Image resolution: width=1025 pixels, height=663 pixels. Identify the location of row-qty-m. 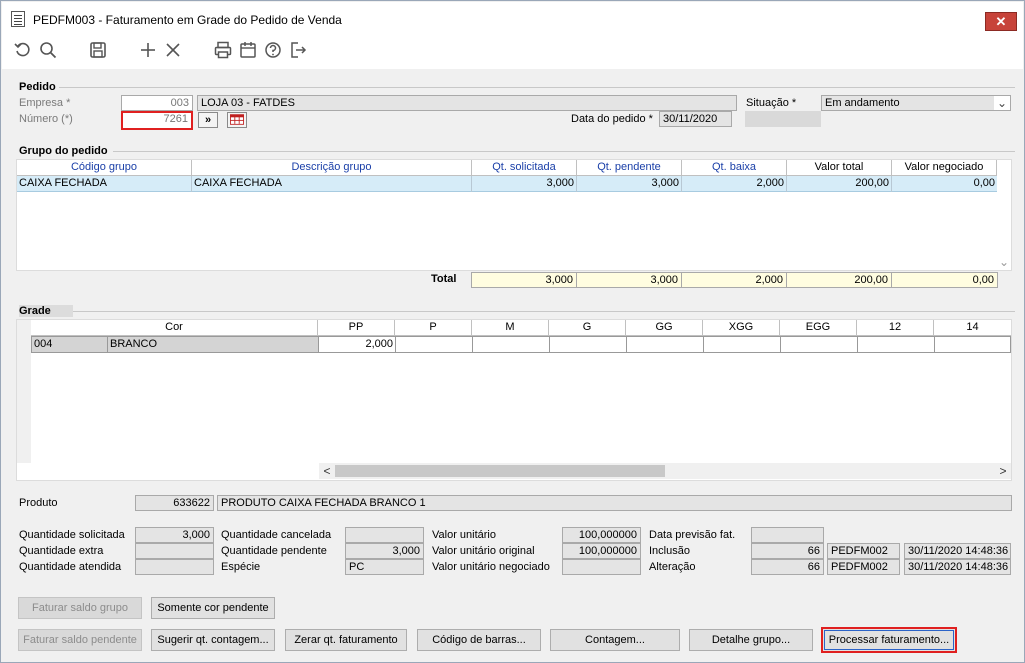
(511, 344).